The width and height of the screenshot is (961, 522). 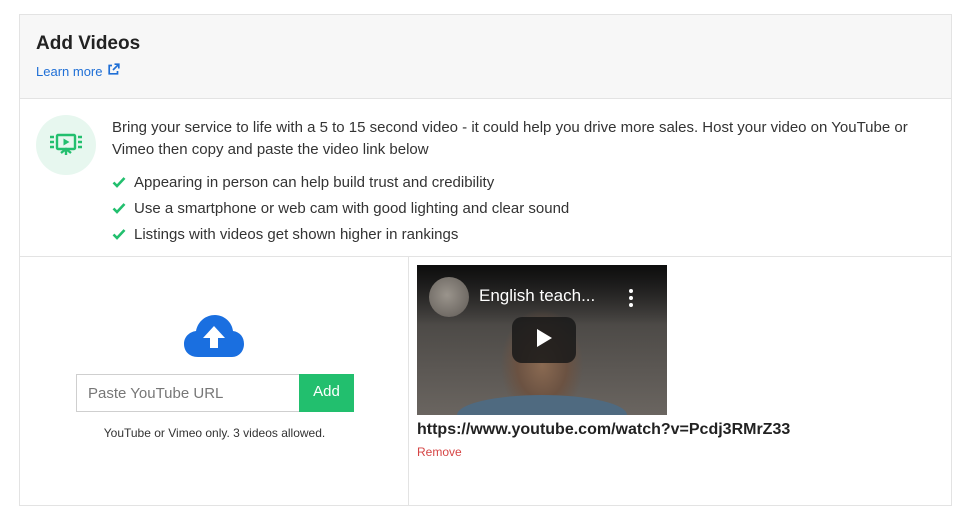 I want to click on page-title: Add Videos, so click(x=88, y=43).